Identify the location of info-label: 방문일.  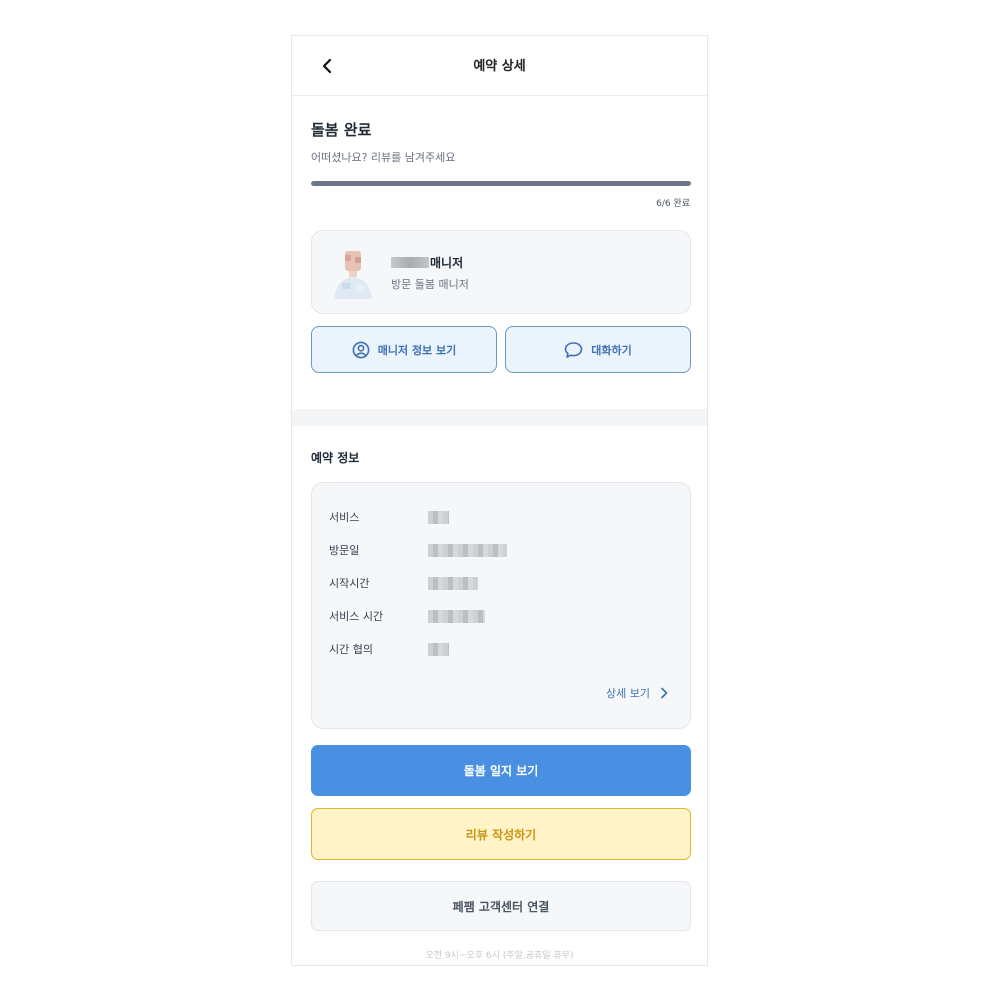
(344, 550).